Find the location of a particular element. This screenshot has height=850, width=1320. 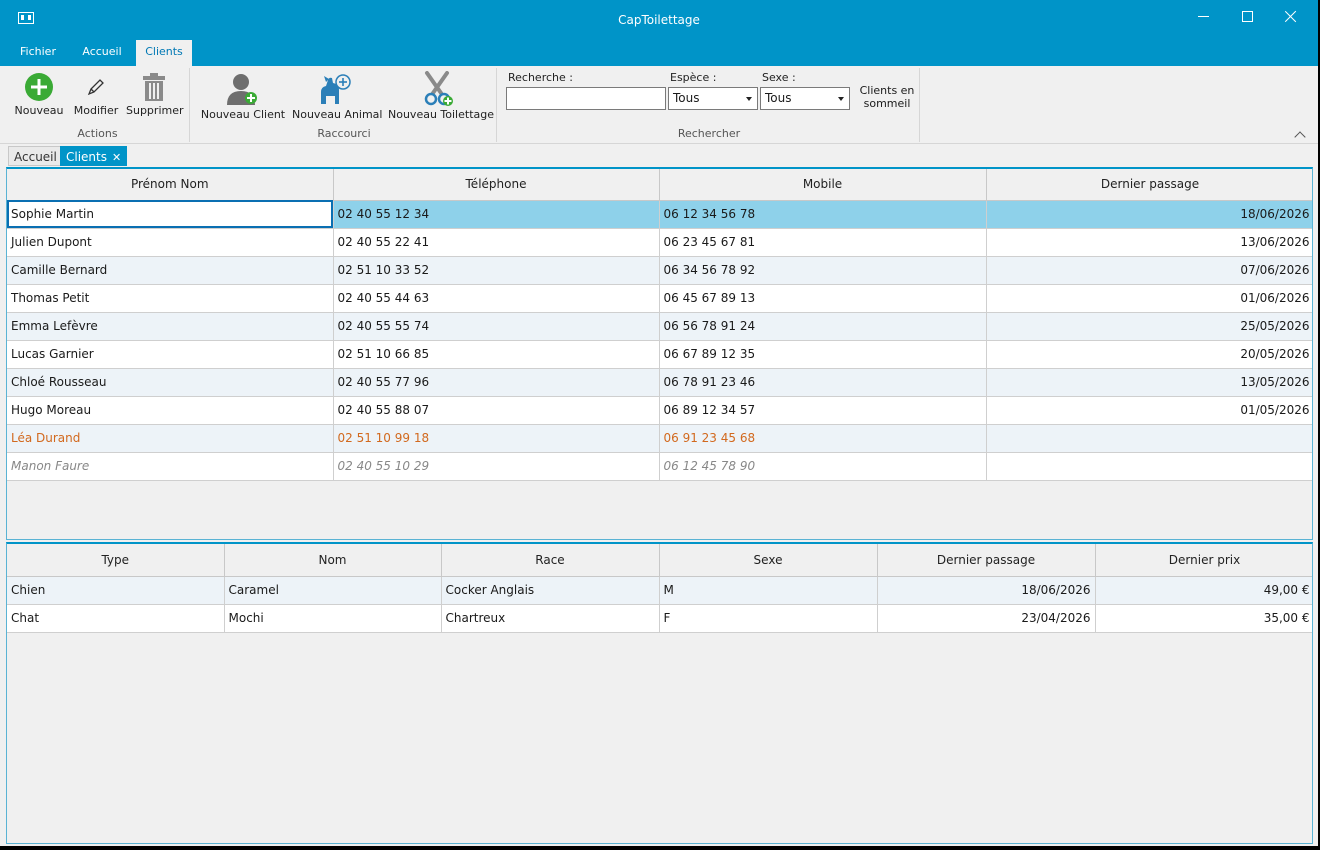

nouveau-animal-button: Nouveau Animal is located at coordinates (337, 95).